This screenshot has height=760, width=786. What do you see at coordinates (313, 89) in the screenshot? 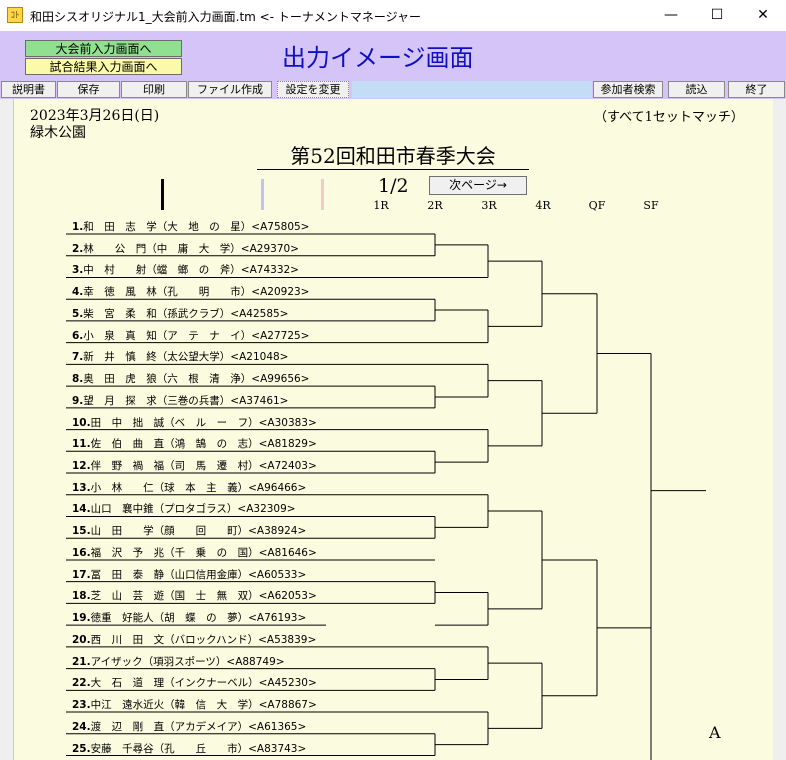
I see `change-settings-button: 設定を変更` at bounding box center [313, 89].